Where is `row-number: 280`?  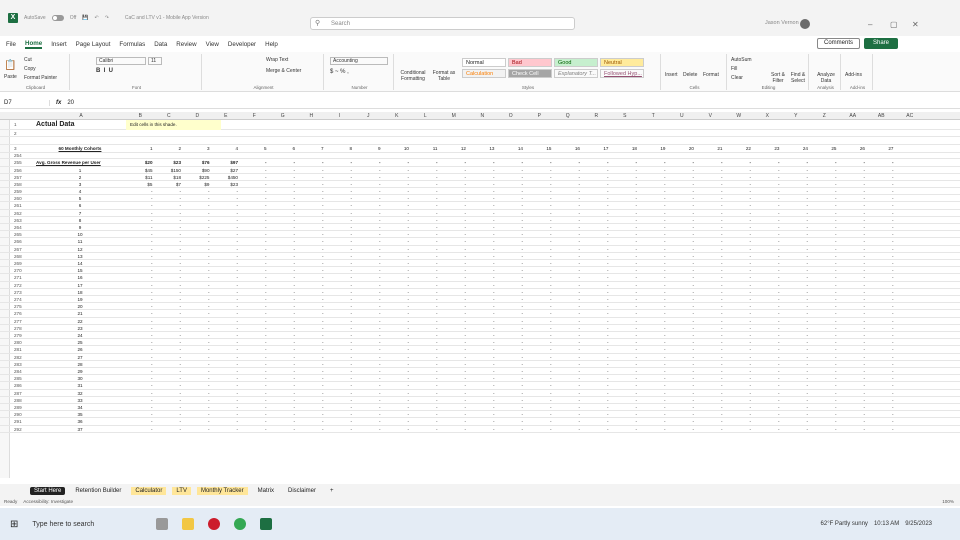
row-number: 280 is located at coordinates (23, 342).